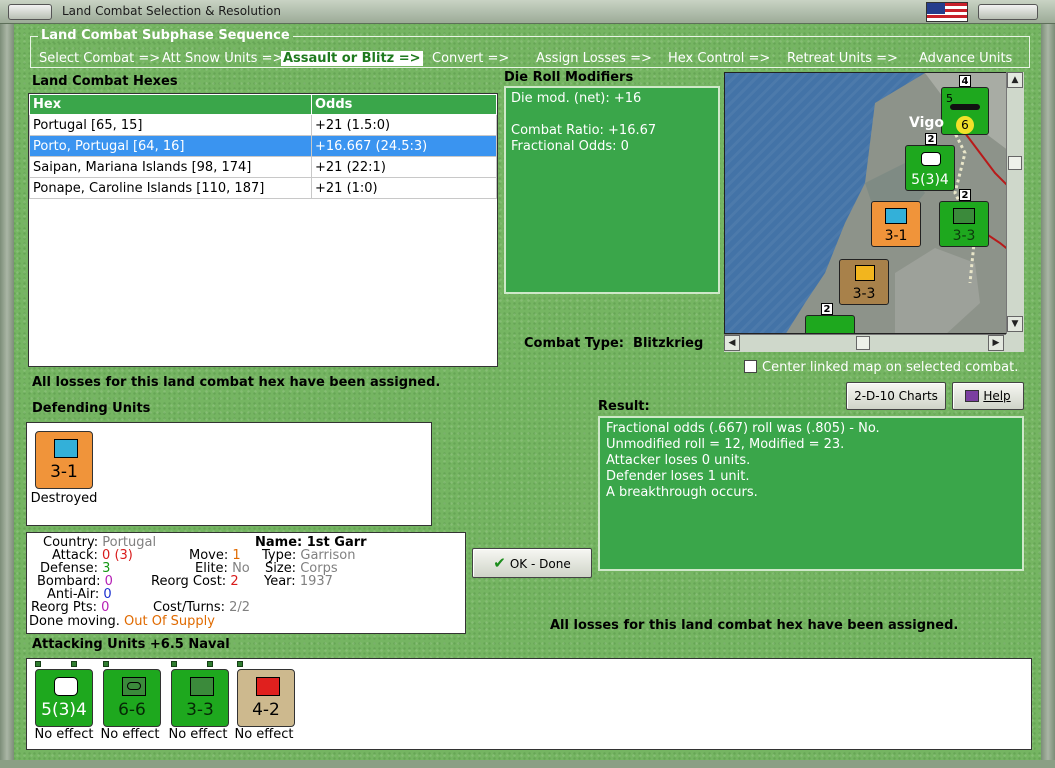 This screenshot has width=1055, height=768. I want to click on left-frame-rail, so click(7, 396).